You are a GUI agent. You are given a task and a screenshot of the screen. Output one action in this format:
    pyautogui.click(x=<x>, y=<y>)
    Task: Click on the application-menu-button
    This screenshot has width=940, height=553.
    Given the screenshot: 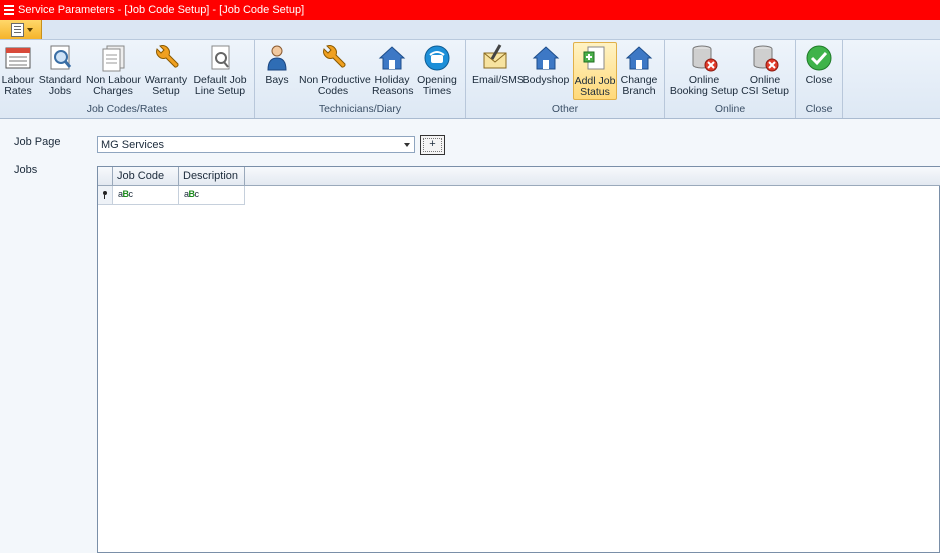 What is the action you would take?
    pyautogui.click(x=21, y=29)
    